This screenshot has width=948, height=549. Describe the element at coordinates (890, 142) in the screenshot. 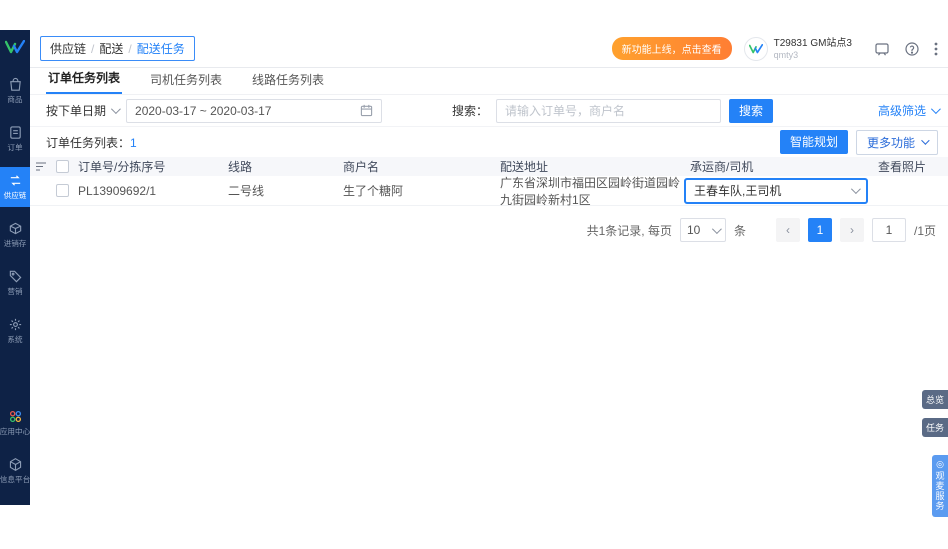

I see `more-functions-label: 更多功能` at that location.